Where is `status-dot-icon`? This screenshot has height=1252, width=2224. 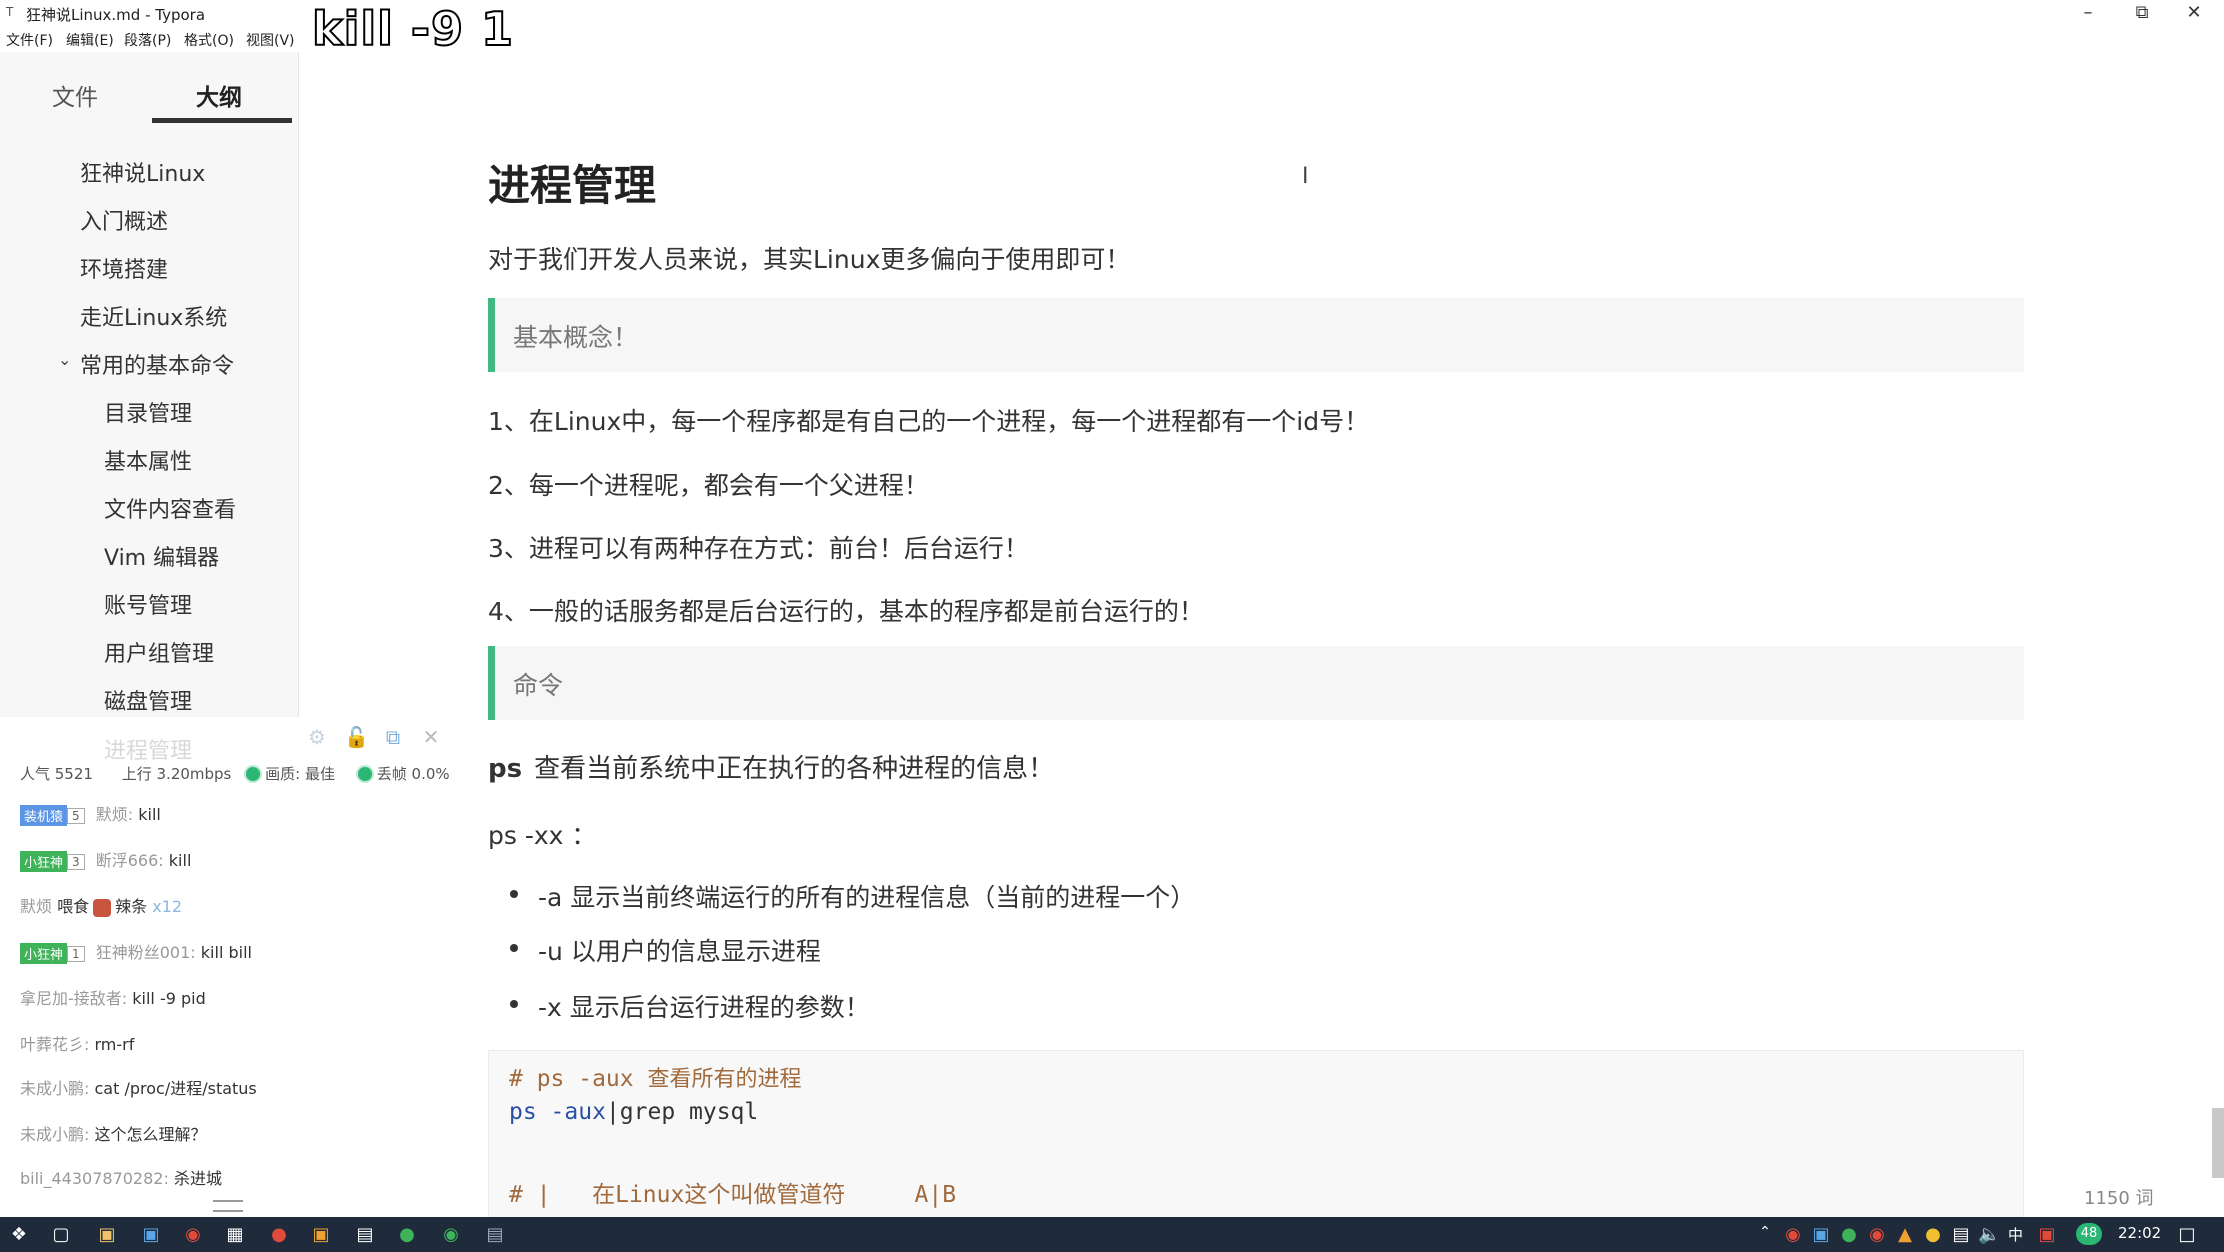 status-dot-icon is located at coordinates (253, 773).